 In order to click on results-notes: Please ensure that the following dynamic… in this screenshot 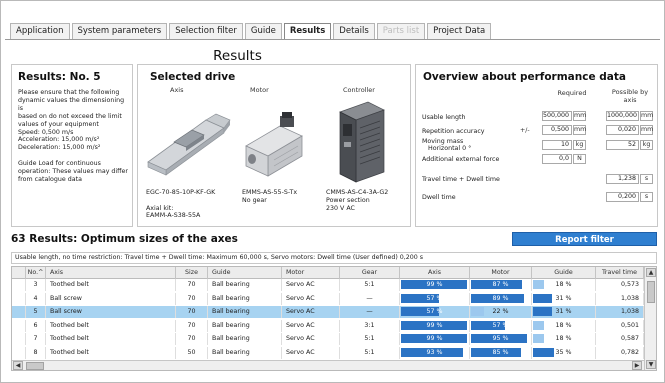, I will do `click(73, 136)`.